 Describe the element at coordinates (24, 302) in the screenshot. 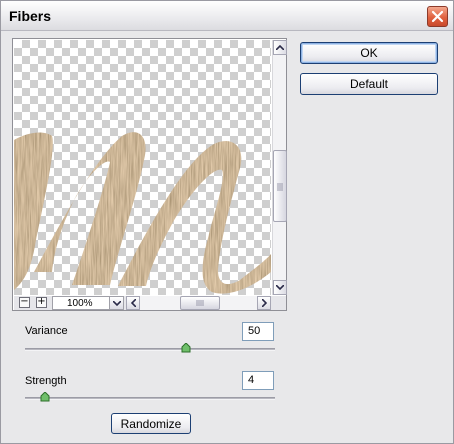

I see `zoom-out-button: −` at that location.